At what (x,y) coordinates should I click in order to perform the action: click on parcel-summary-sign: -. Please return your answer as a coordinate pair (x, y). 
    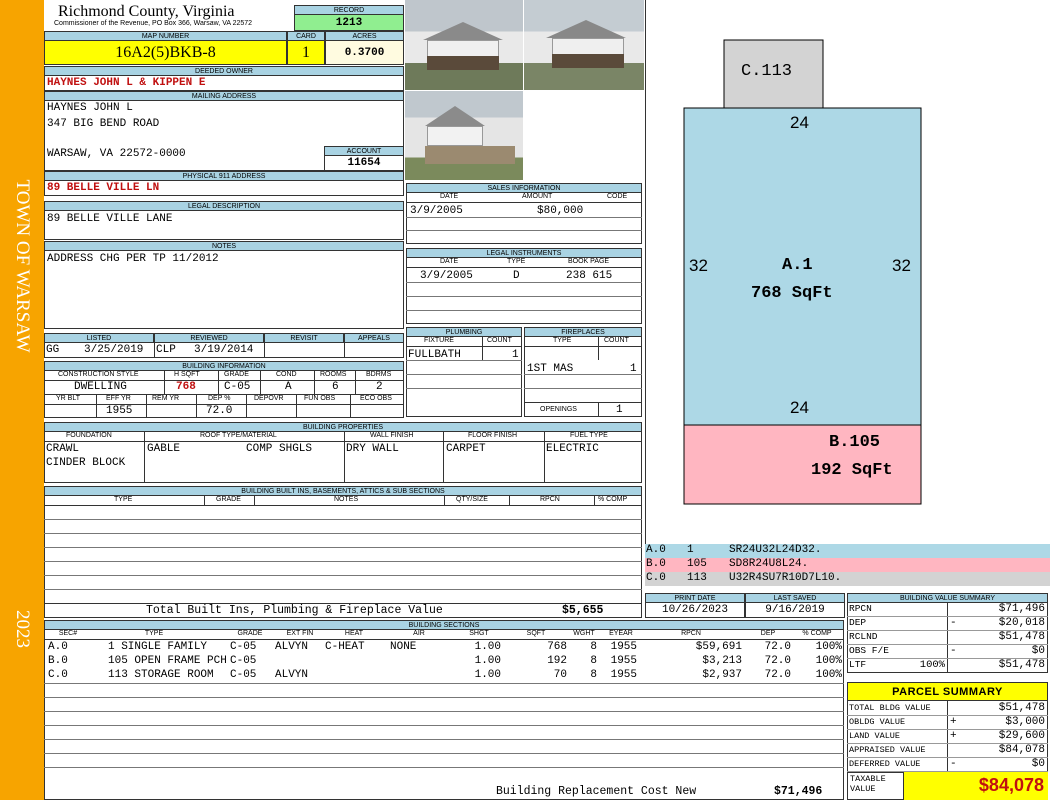
    Looking at the image, I should click on (953, 764).